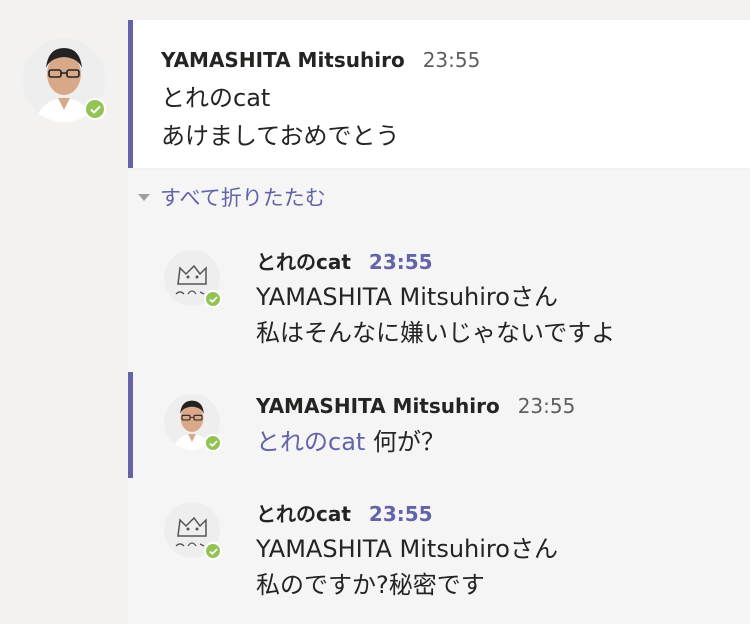  What do you see at coordinates (243, 198) in the screenshot?
I see `collapse-all-label: すべて折りたたむ` at bounding box center [243, 198].